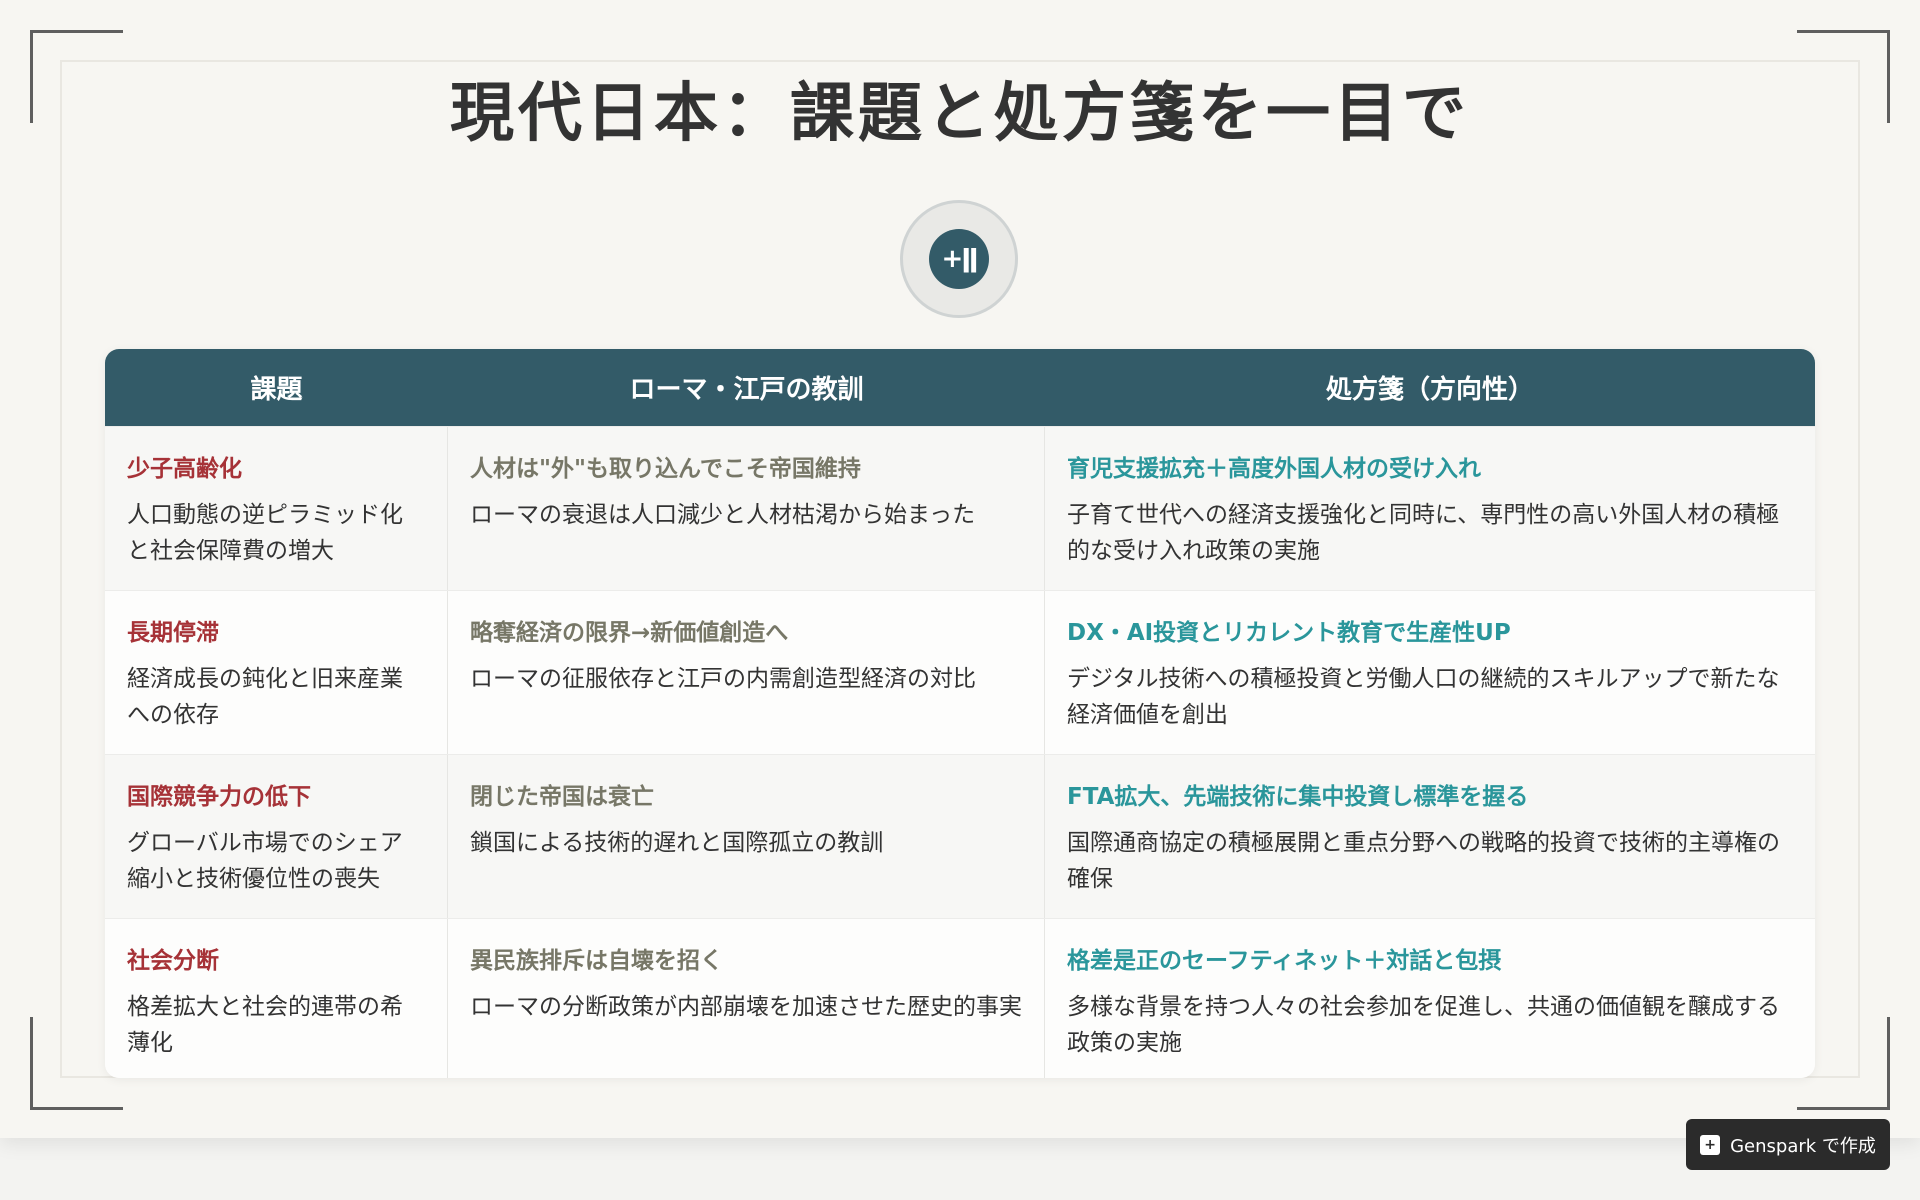 Image resolution: width=1920 pixels, height=1200 pixels. What do you see at coordinates (1289, 633) in the screenshot?
I see `prescription-title: DX・AI投資とリカレント教育で生産性UP` at bounding box center [1289, 633].